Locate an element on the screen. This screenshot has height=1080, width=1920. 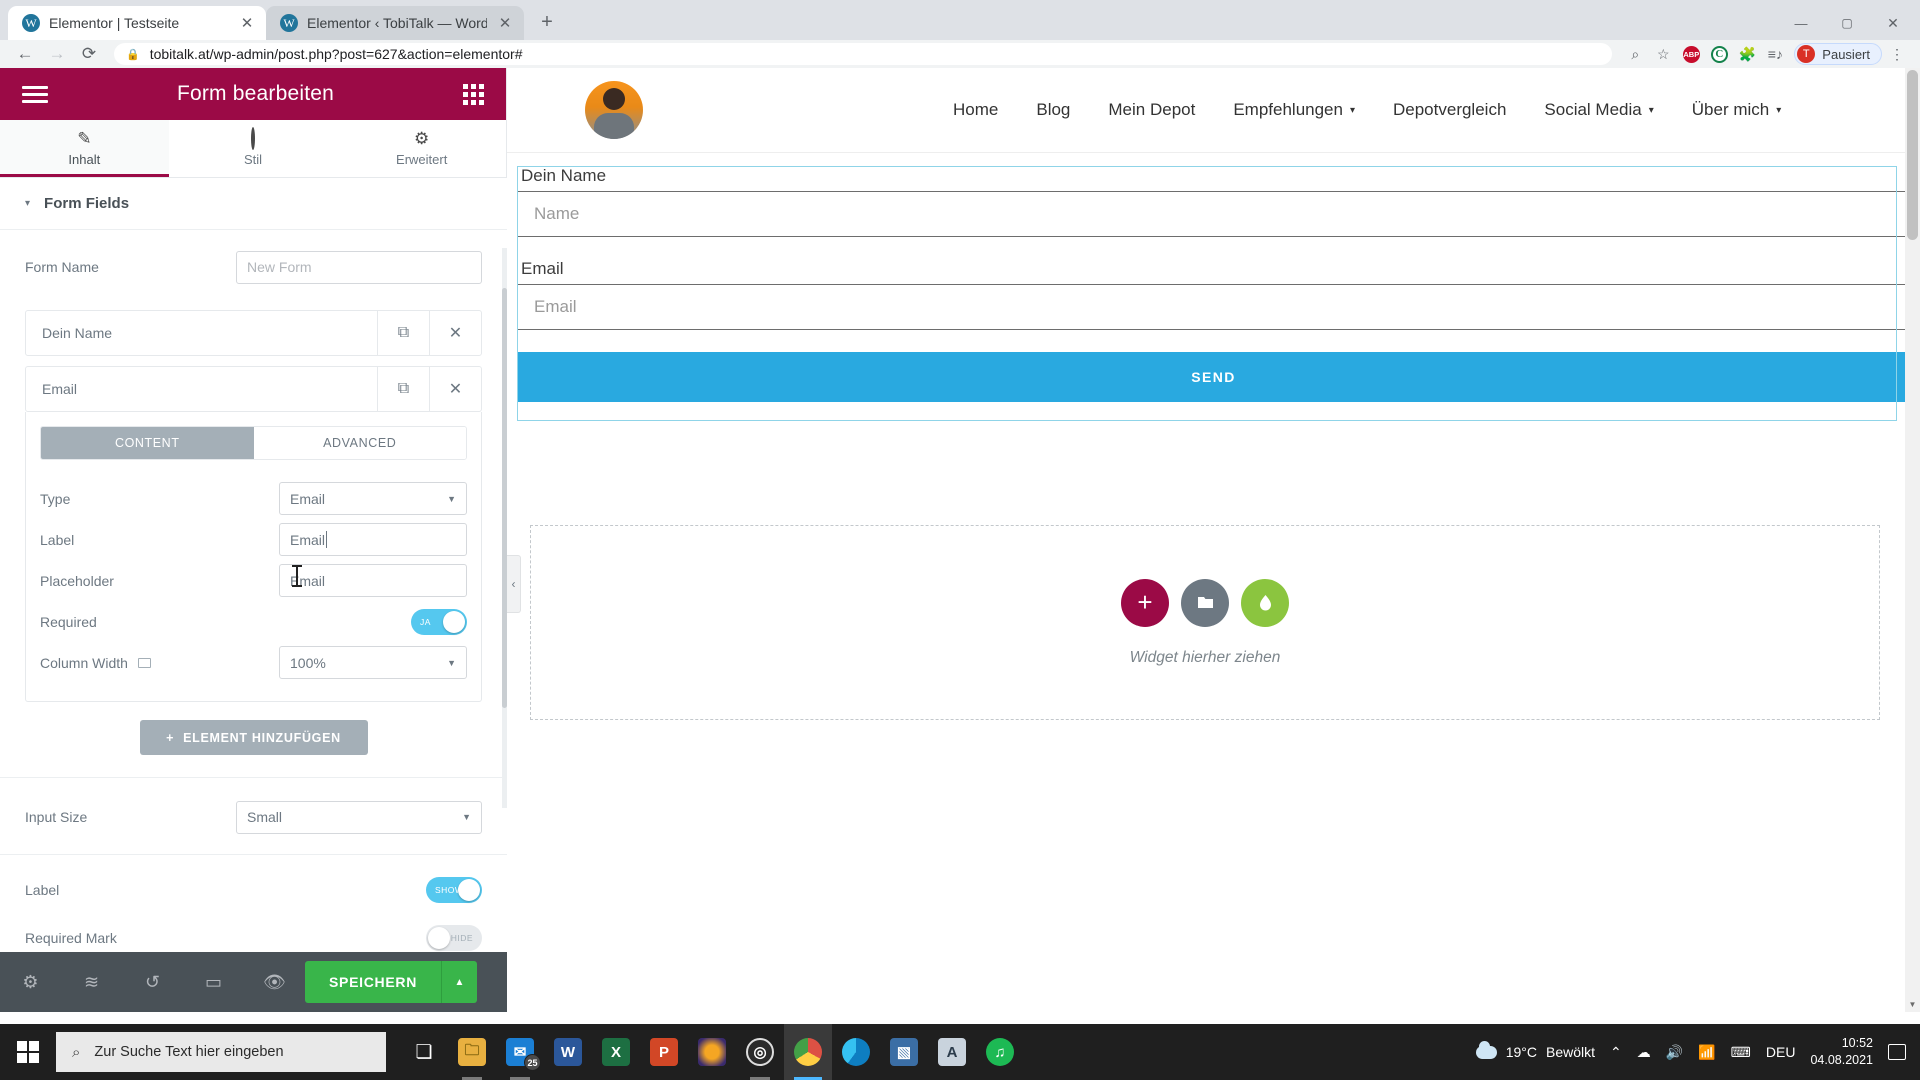
search-input: ⌕ Zur Suche Text hier eingeben is located at coordinates (221, 1052).